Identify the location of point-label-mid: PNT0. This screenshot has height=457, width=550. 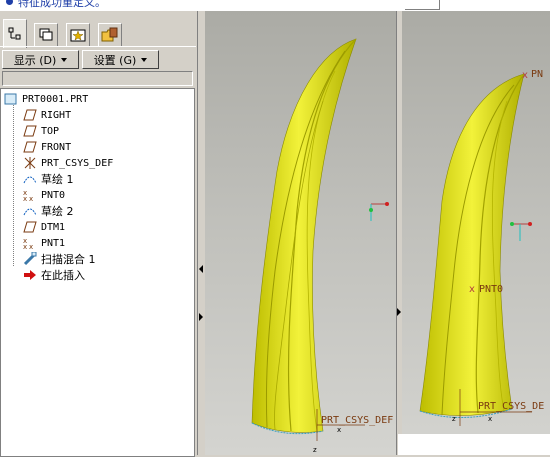
(491, 289).